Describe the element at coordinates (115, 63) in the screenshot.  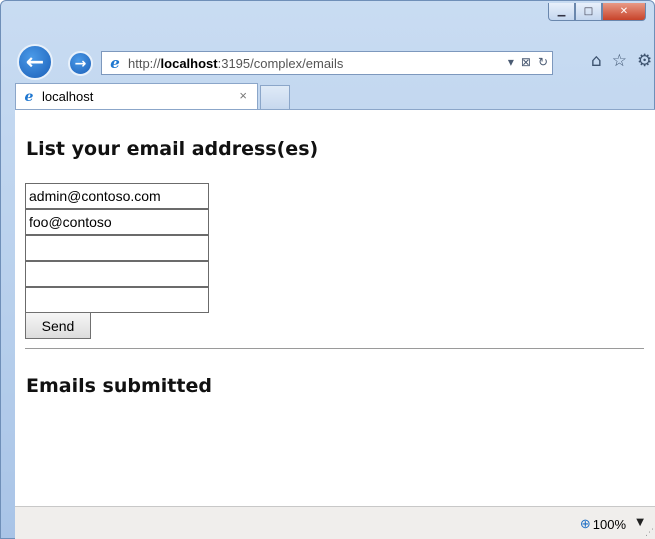
I see `ie-logo-icon: e` at that location.